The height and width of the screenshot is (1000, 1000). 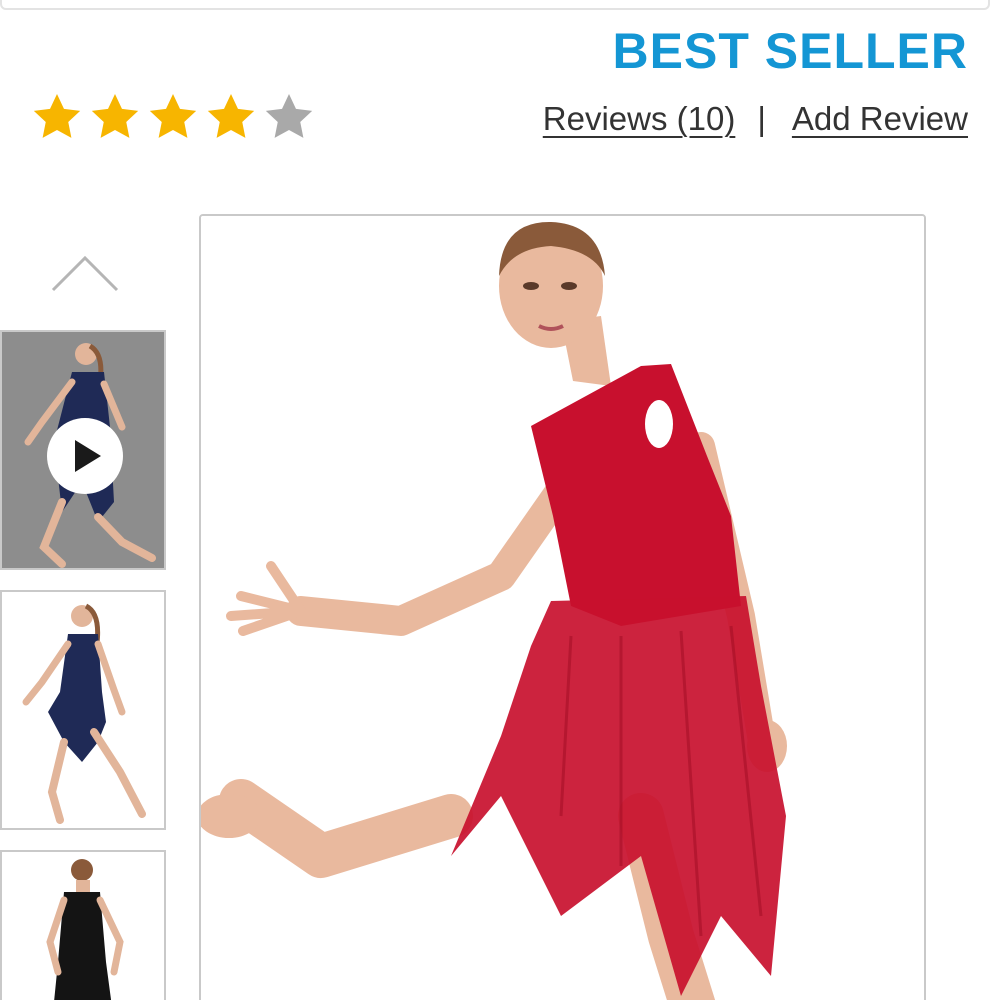 What do you see at coordinates (639, 119) in the screenshot?
I see `reviews-link: Reviews (10)` at bounding box center [639, 119].